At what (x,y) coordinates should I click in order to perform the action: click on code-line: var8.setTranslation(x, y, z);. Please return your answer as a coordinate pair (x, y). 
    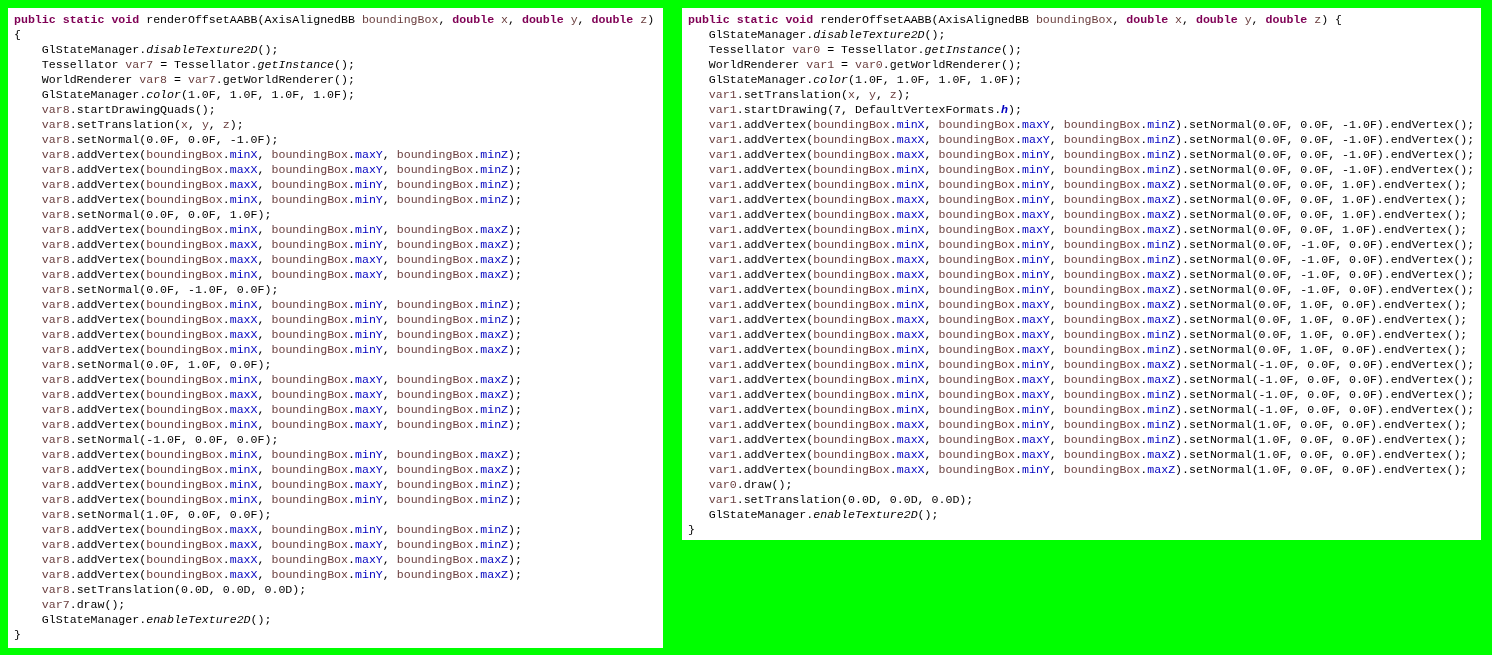
    Looking at the image, I should click on (142, 124).